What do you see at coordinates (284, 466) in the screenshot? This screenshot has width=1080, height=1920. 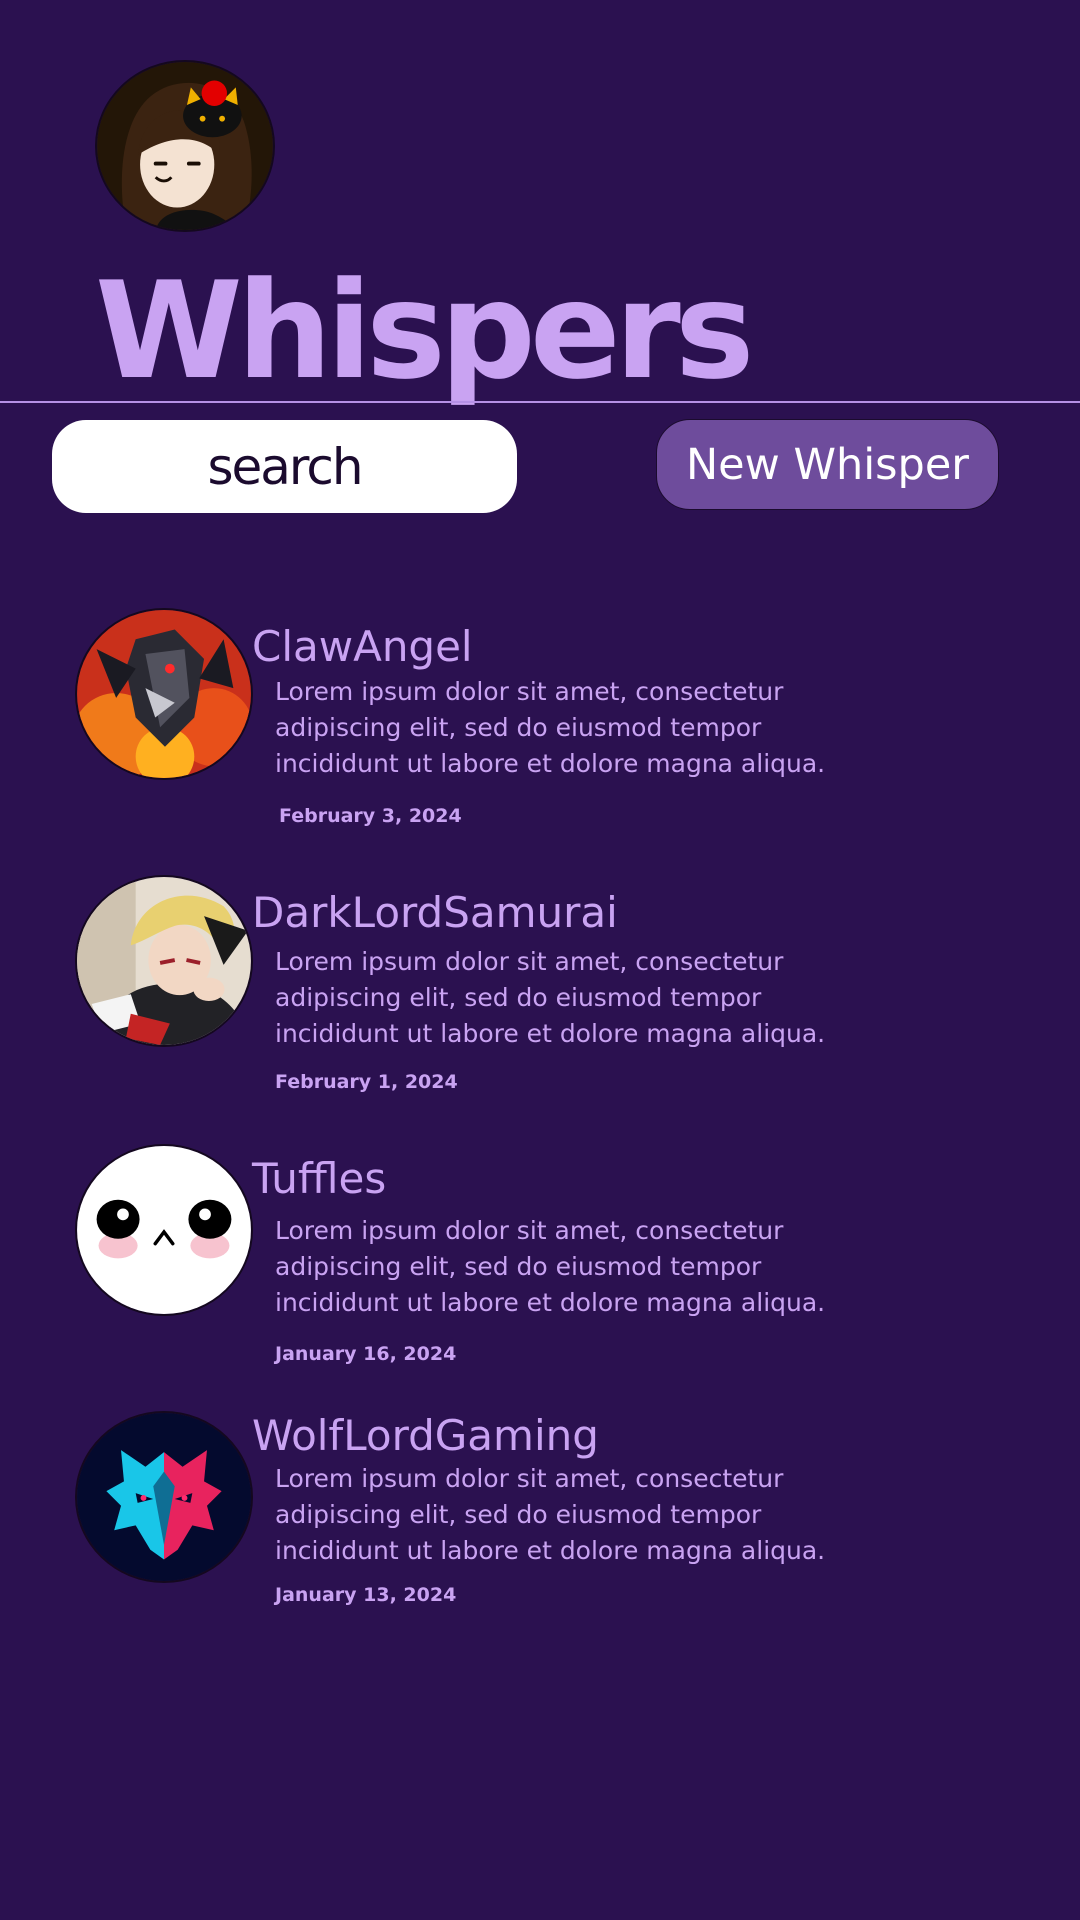 I see `search-input` at bounding box center [284, 466].